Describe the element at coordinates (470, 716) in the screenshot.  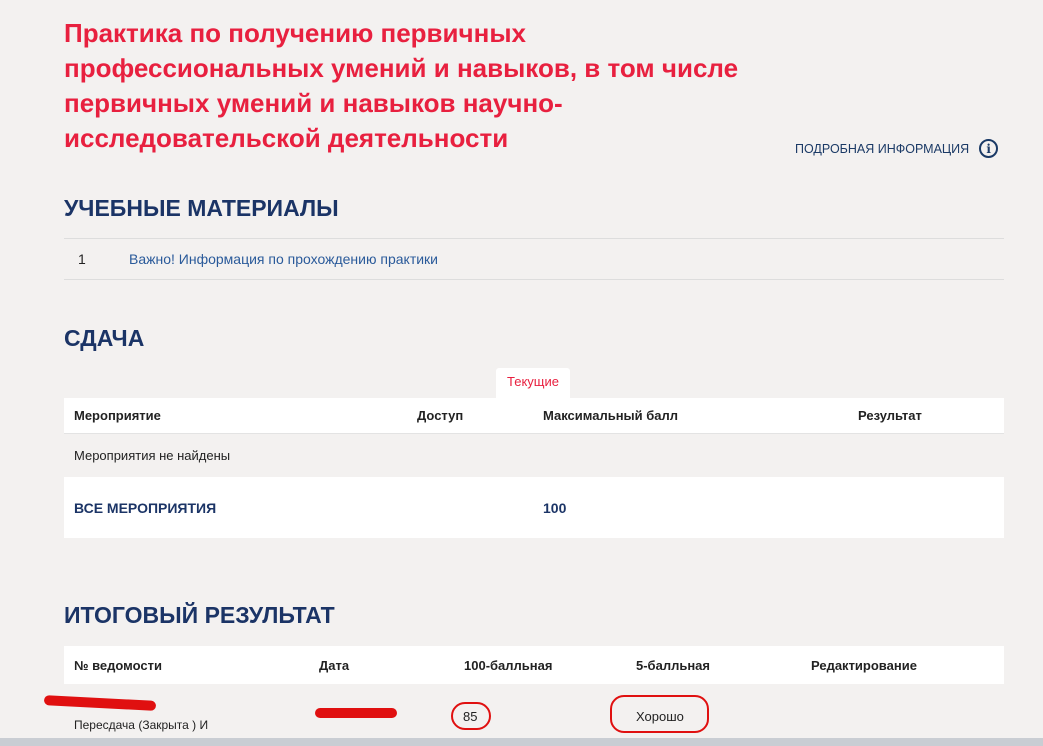
I see `score-100: 85` at that location.